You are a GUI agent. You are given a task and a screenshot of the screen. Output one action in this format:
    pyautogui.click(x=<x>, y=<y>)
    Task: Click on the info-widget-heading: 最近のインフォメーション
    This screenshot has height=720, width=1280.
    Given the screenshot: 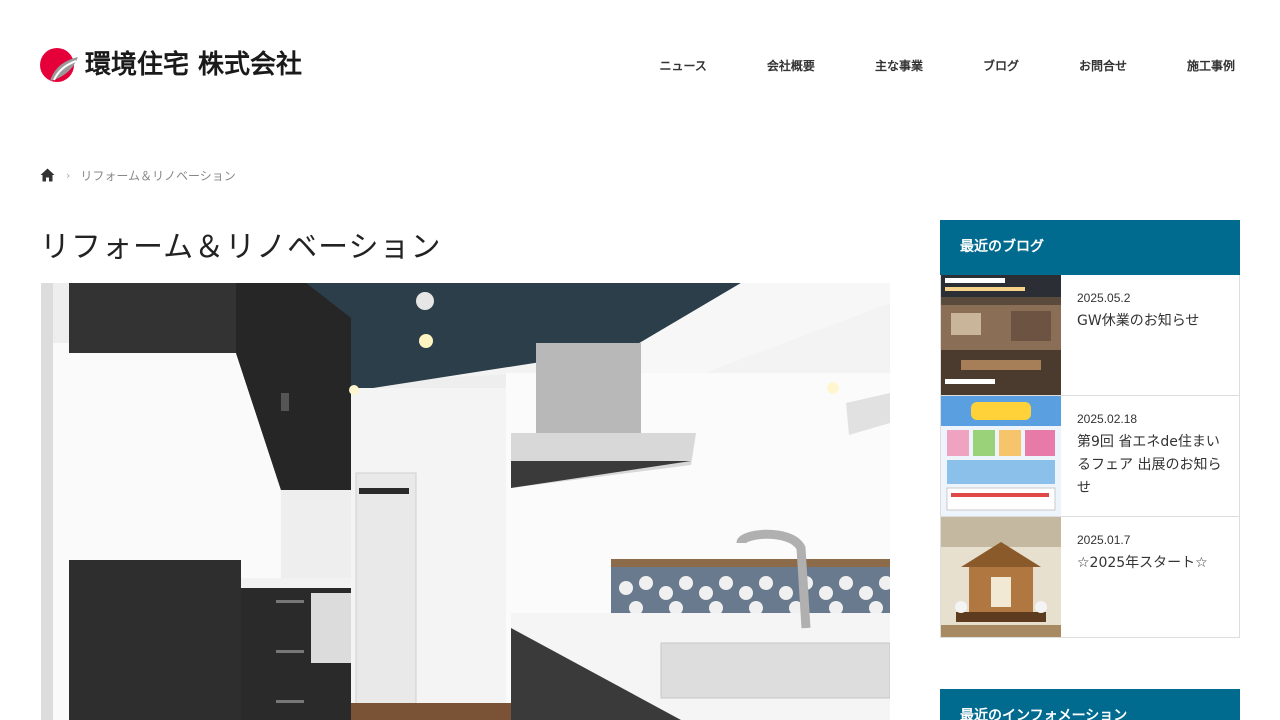 What is the action you would take?
    pyautogui.click(x=1090, y=704)
    